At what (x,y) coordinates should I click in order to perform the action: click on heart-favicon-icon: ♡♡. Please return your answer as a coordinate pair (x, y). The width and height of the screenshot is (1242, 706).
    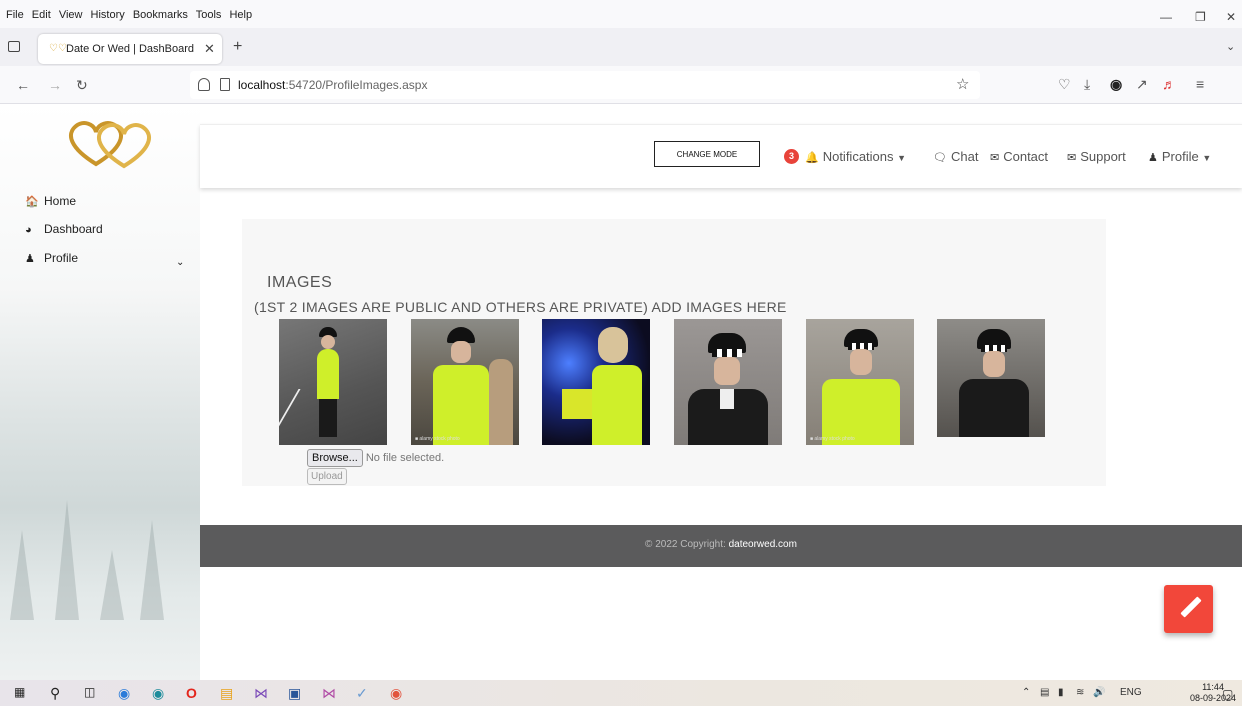
    Looking at the image, I should click on (58, 48).